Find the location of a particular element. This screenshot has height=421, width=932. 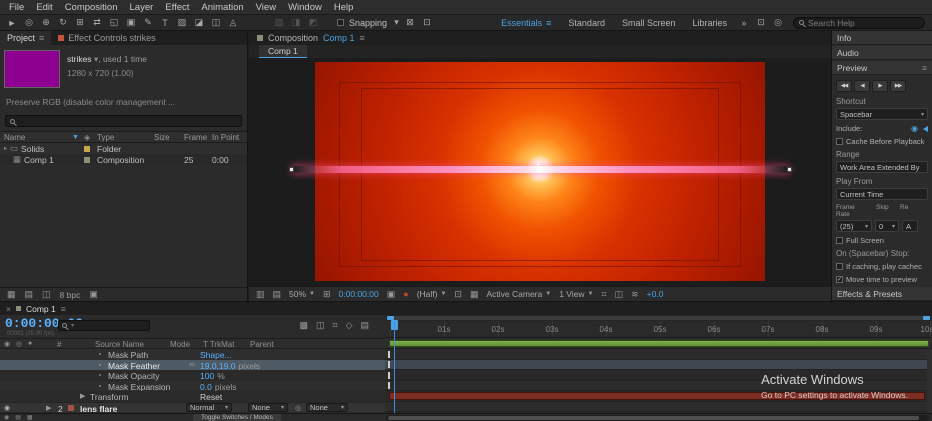

property-value: 0.0 is located at coordinates (206, 387).